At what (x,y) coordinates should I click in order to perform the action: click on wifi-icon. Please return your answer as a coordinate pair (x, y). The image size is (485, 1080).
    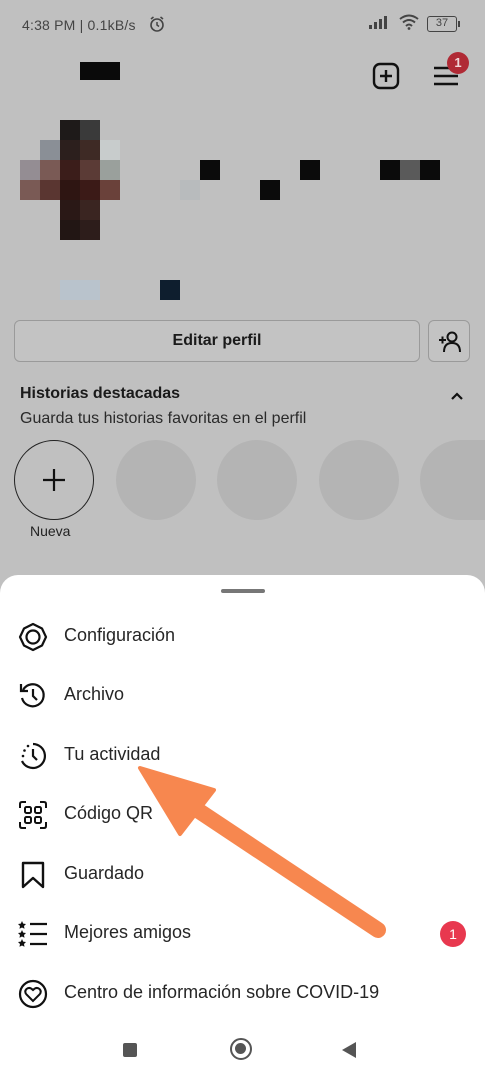
    Looking at the image, I should click on (409, 23).